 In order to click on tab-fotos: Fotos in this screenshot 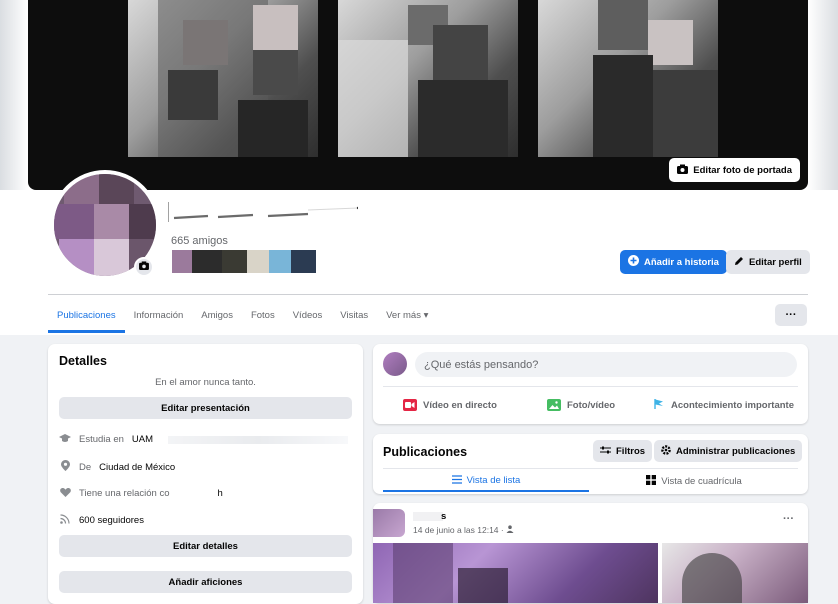, I will do `click(263, 315)`.